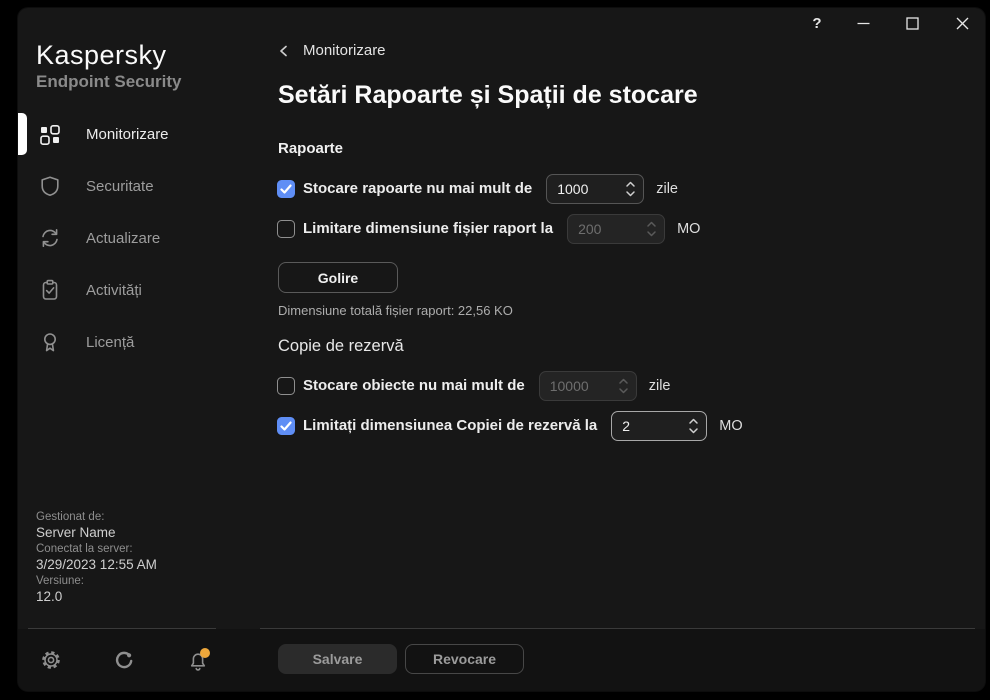 This screenshot has height=700, width=990. I want to click on setting-row-limit-report-size: Limitare dimensiune fișier raport la MO, so click(488, 228).